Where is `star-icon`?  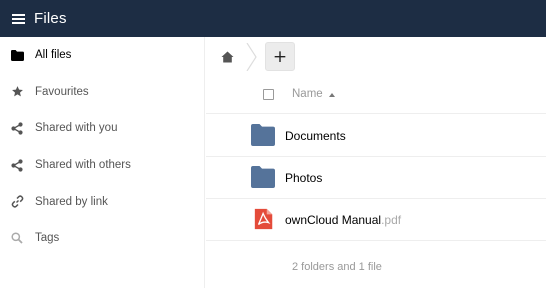
star-icon is located at coordinates (17, 92).